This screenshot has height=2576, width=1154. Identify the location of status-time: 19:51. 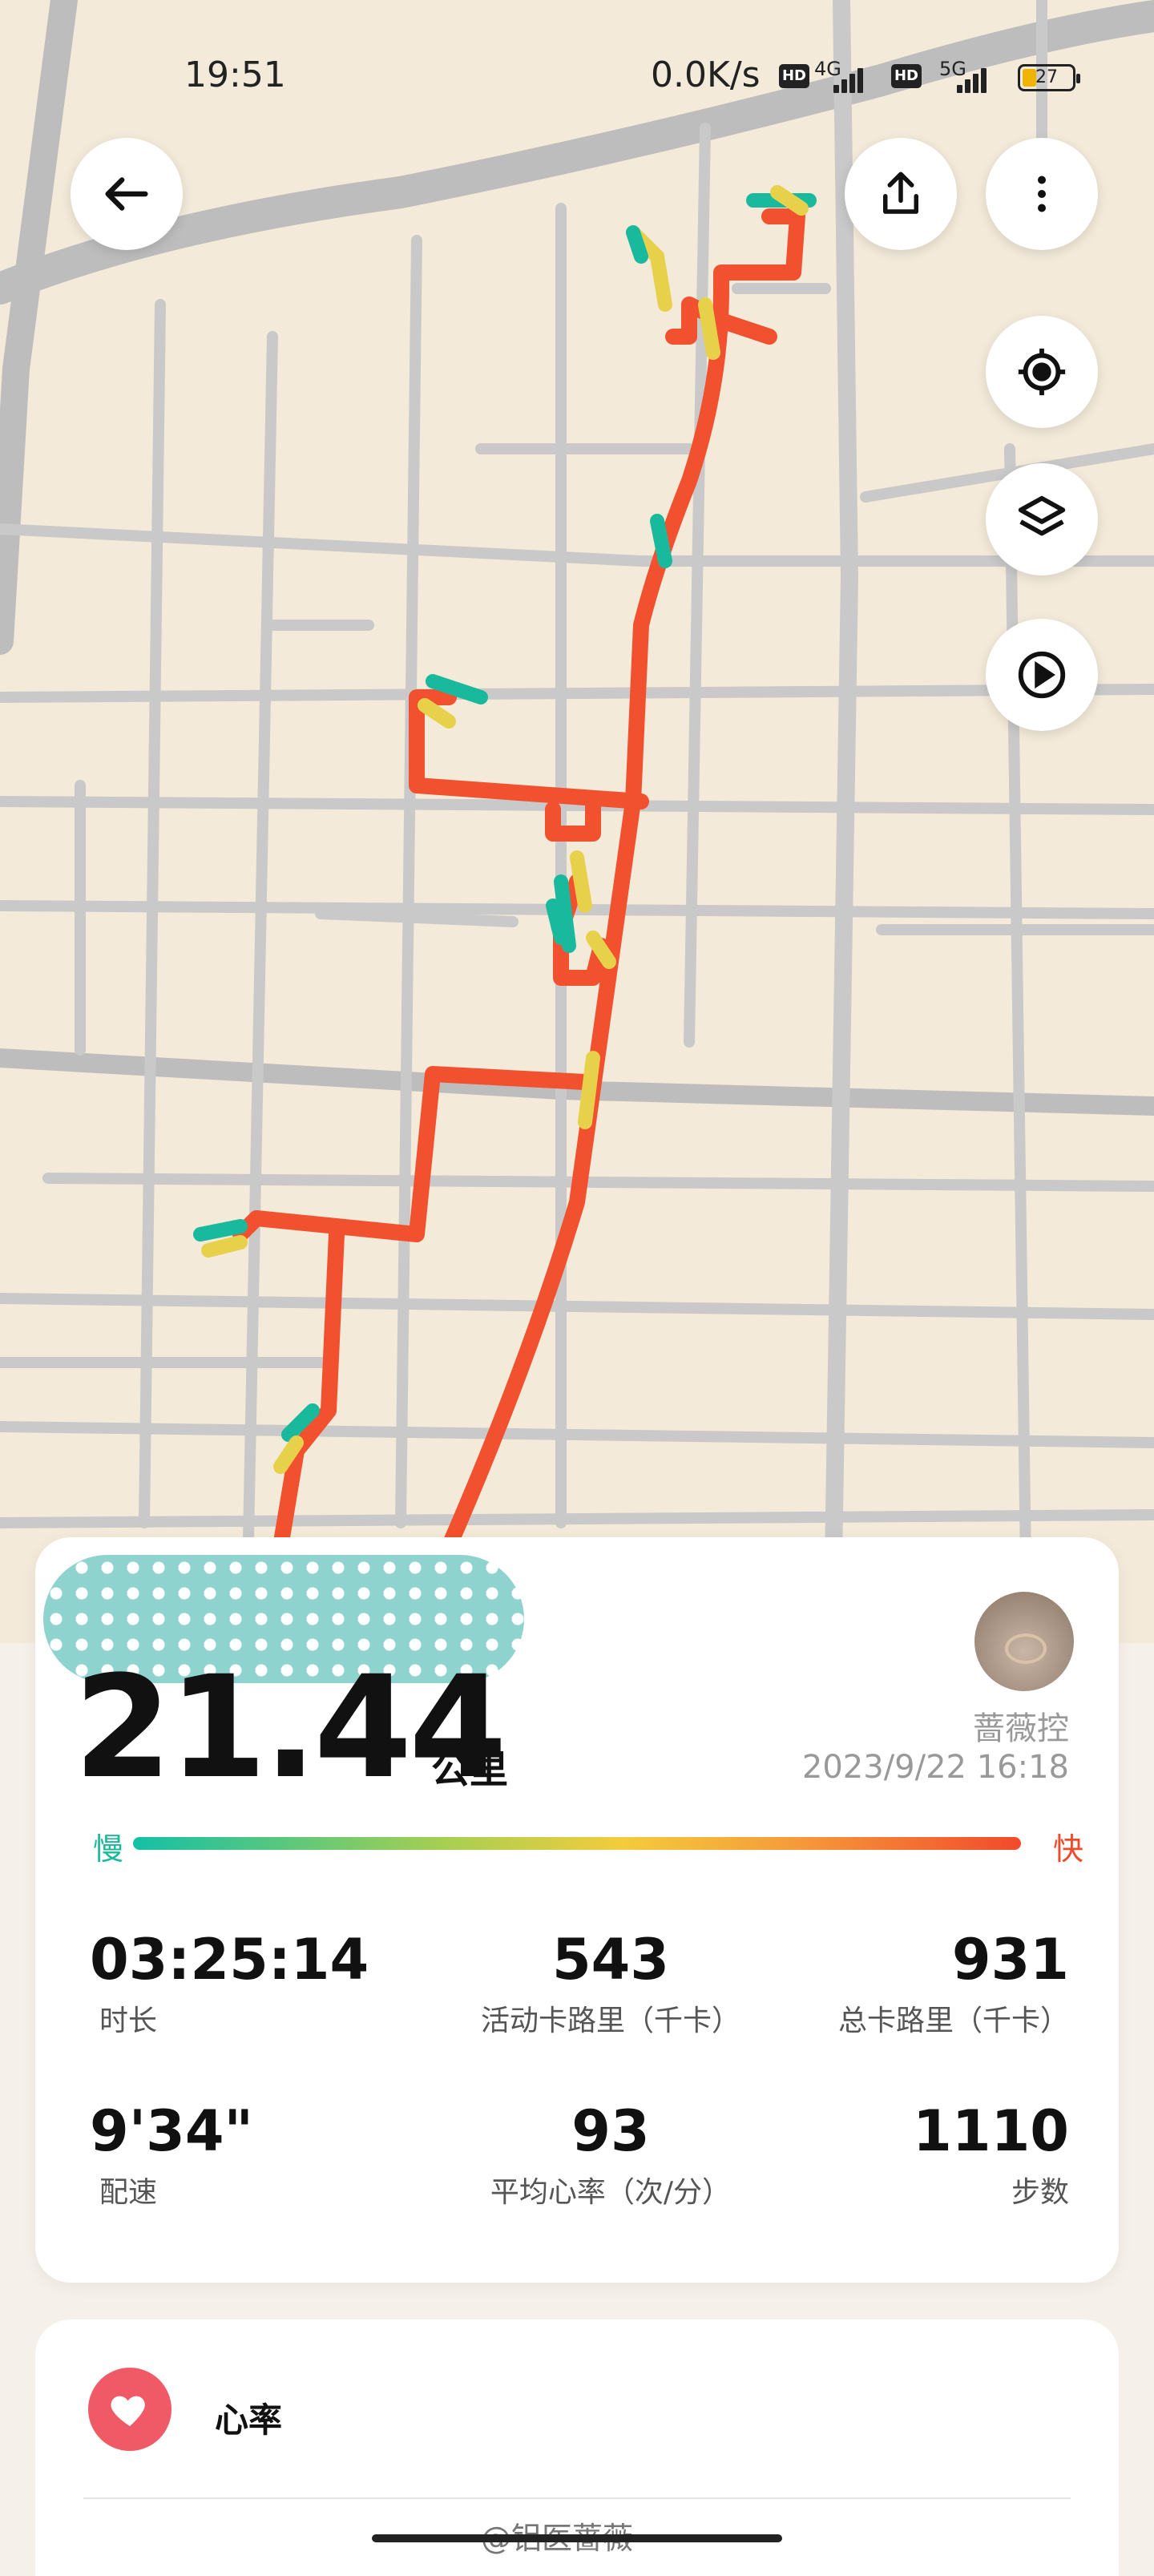
(235, 75).